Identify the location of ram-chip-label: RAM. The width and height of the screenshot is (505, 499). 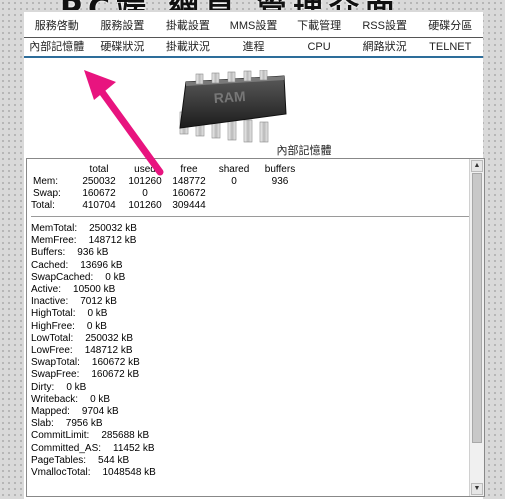
(229, 97).